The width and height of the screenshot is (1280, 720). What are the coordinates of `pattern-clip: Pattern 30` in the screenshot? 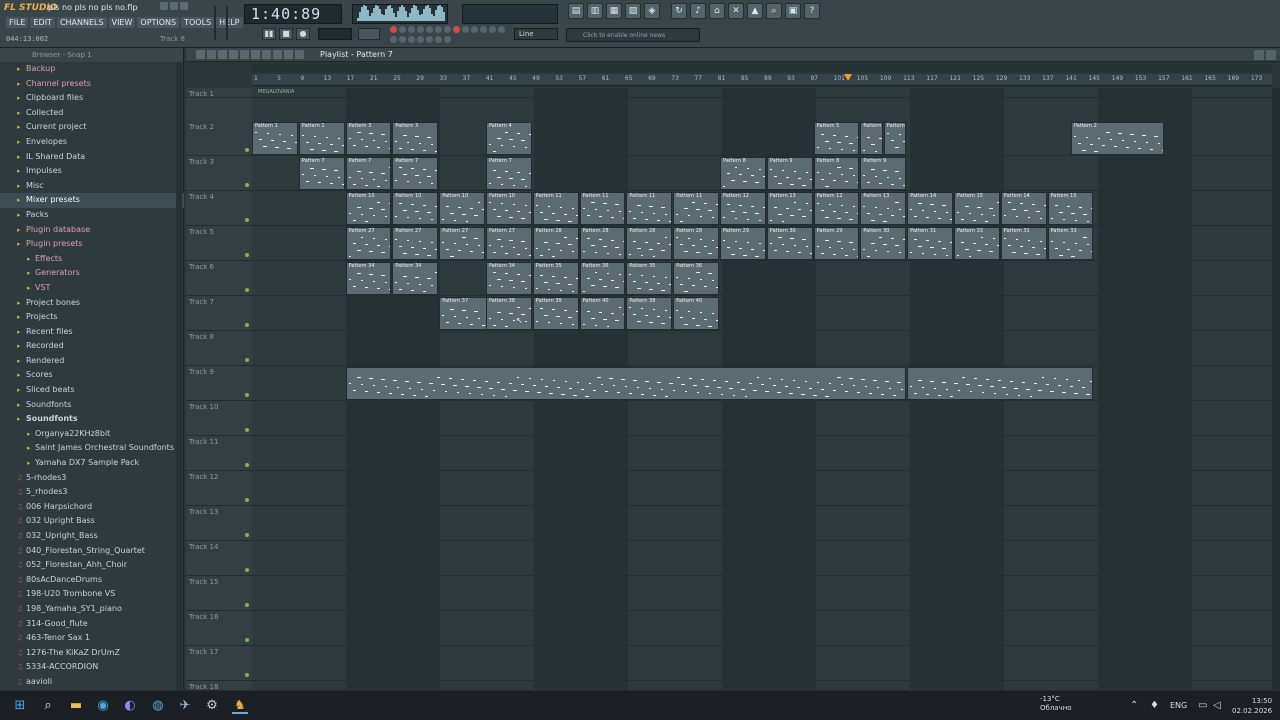 It's located at (789, 243).